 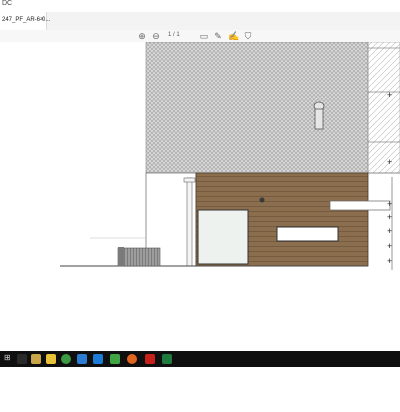 What do you see at coordinates (66, 359) in the screenshot?
I see `chrome-icon` at bounding box center [66, 359].